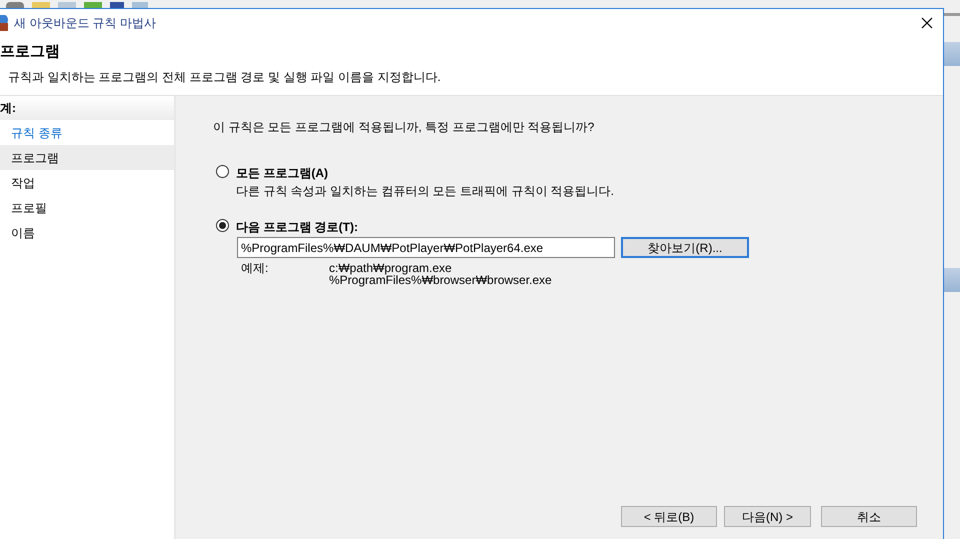 This screenshot has height=539, width=960. Describe the element at coordinates (8, 108) in the screenshot. I see `steps-heading: 계:` at that location.